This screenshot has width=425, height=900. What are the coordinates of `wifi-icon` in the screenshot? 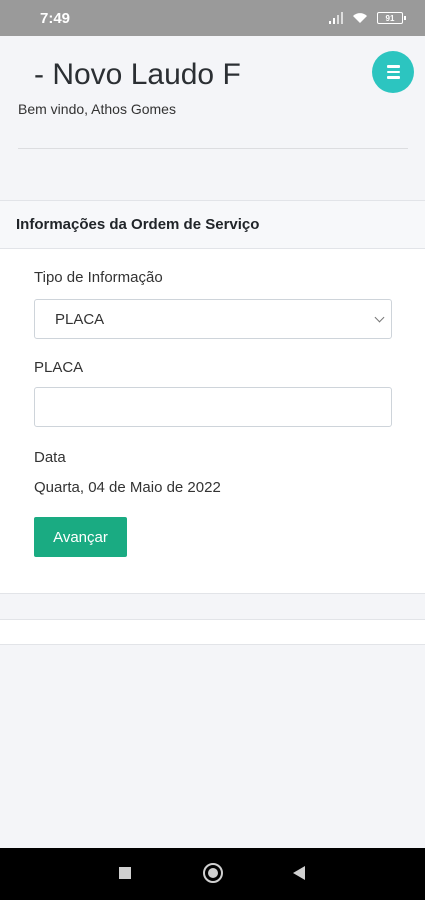 It's located at (360, 18).